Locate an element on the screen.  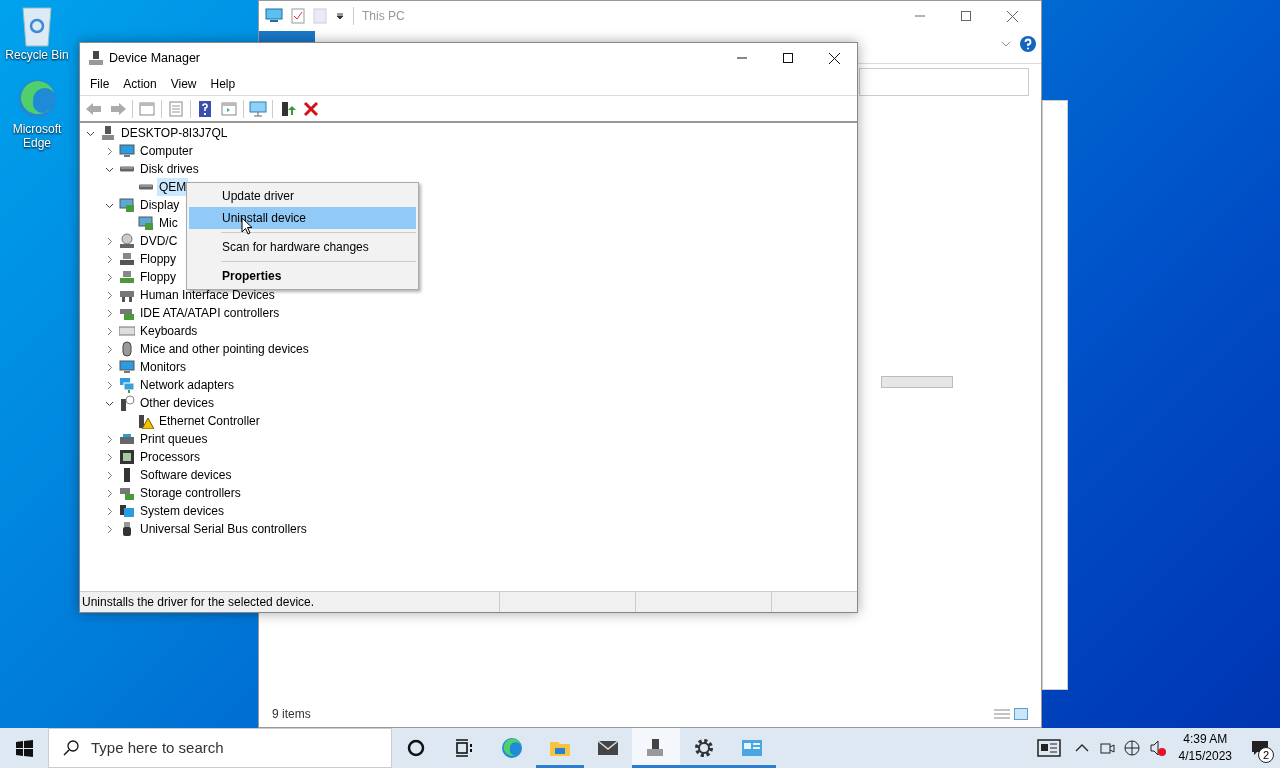
network-icon is located at coordinates (127, 385).